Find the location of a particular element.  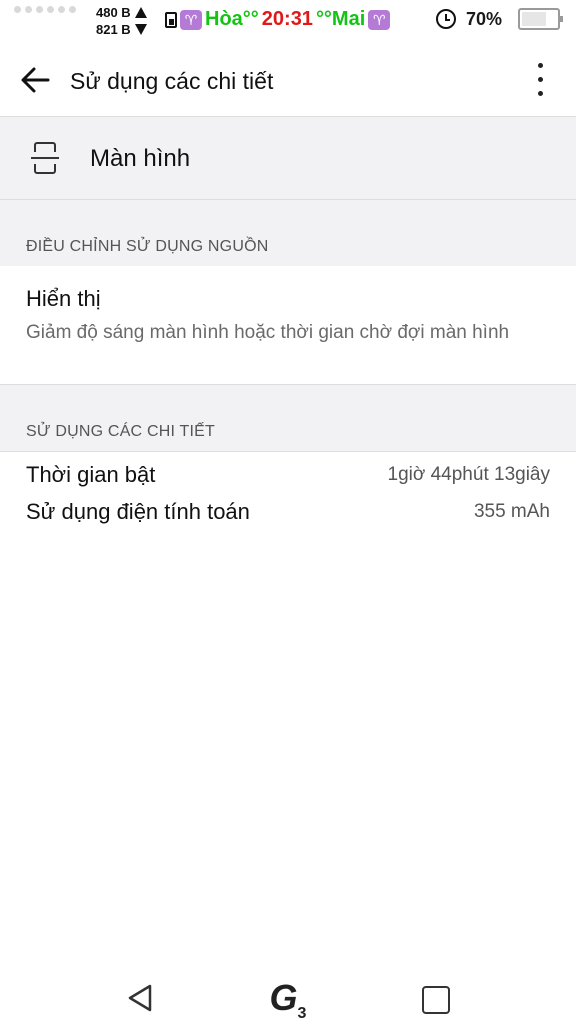

more-vert-icon is located at coordinates (540, 65).